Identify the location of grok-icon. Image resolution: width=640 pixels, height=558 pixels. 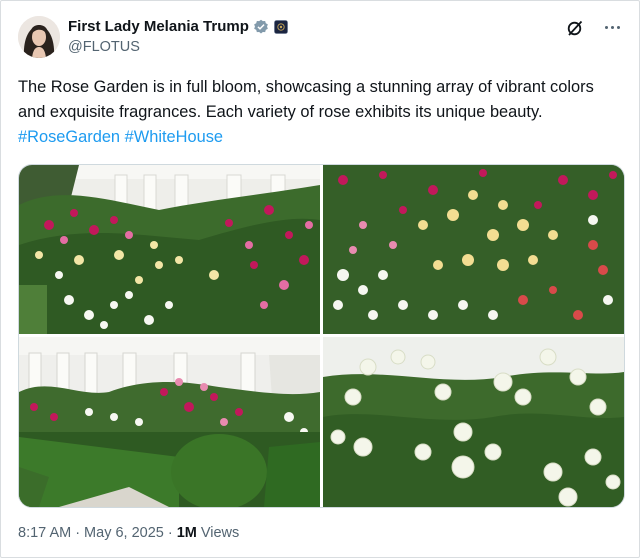
(575, 28).